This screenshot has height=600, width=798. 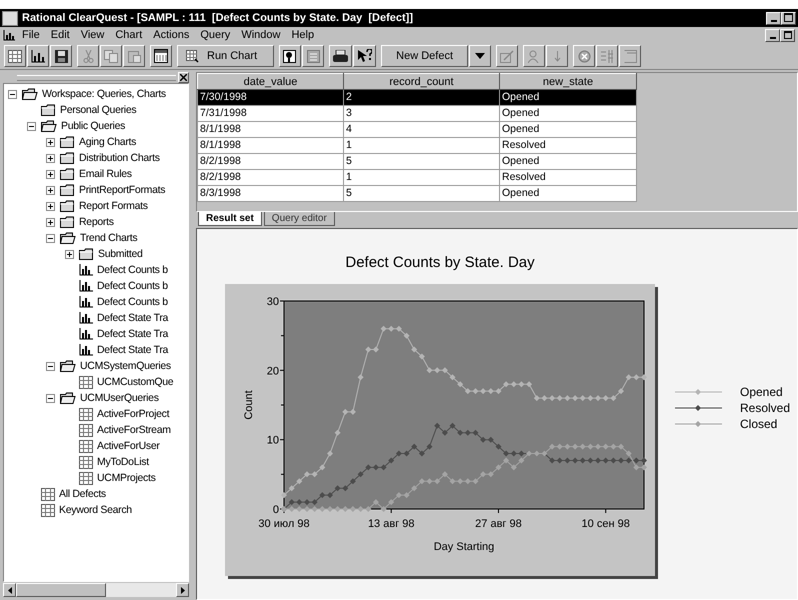 I want to click on table-cell: 2, so click(x=422, y=98).